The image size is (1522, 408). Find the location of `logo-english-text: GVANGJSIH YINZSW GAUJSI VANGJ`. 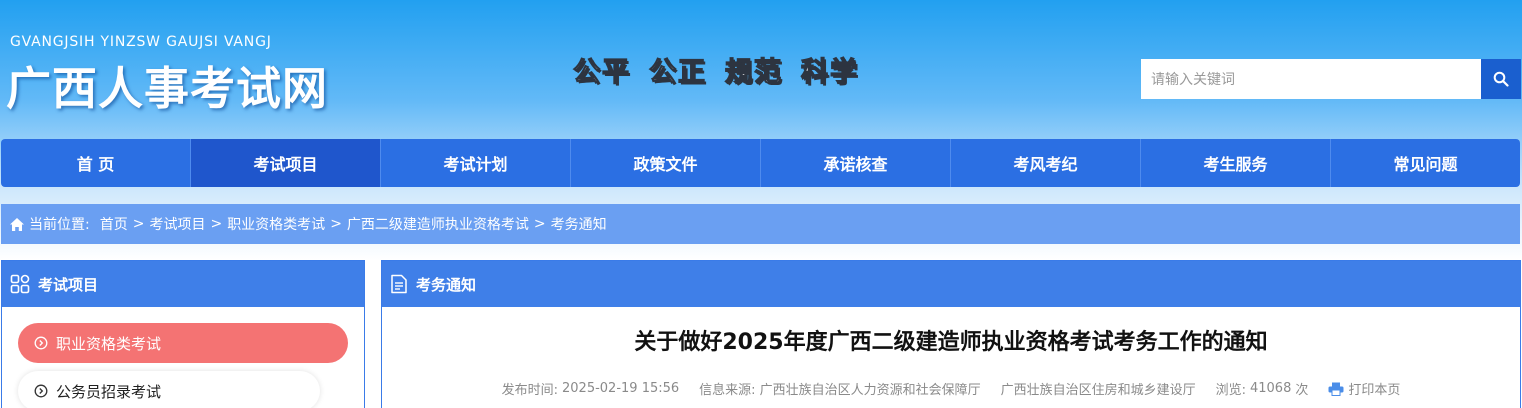

logo-english-text: GVANGJSIH YINZSW GAUJSI VANGJ is located at coordinates (141, 42).